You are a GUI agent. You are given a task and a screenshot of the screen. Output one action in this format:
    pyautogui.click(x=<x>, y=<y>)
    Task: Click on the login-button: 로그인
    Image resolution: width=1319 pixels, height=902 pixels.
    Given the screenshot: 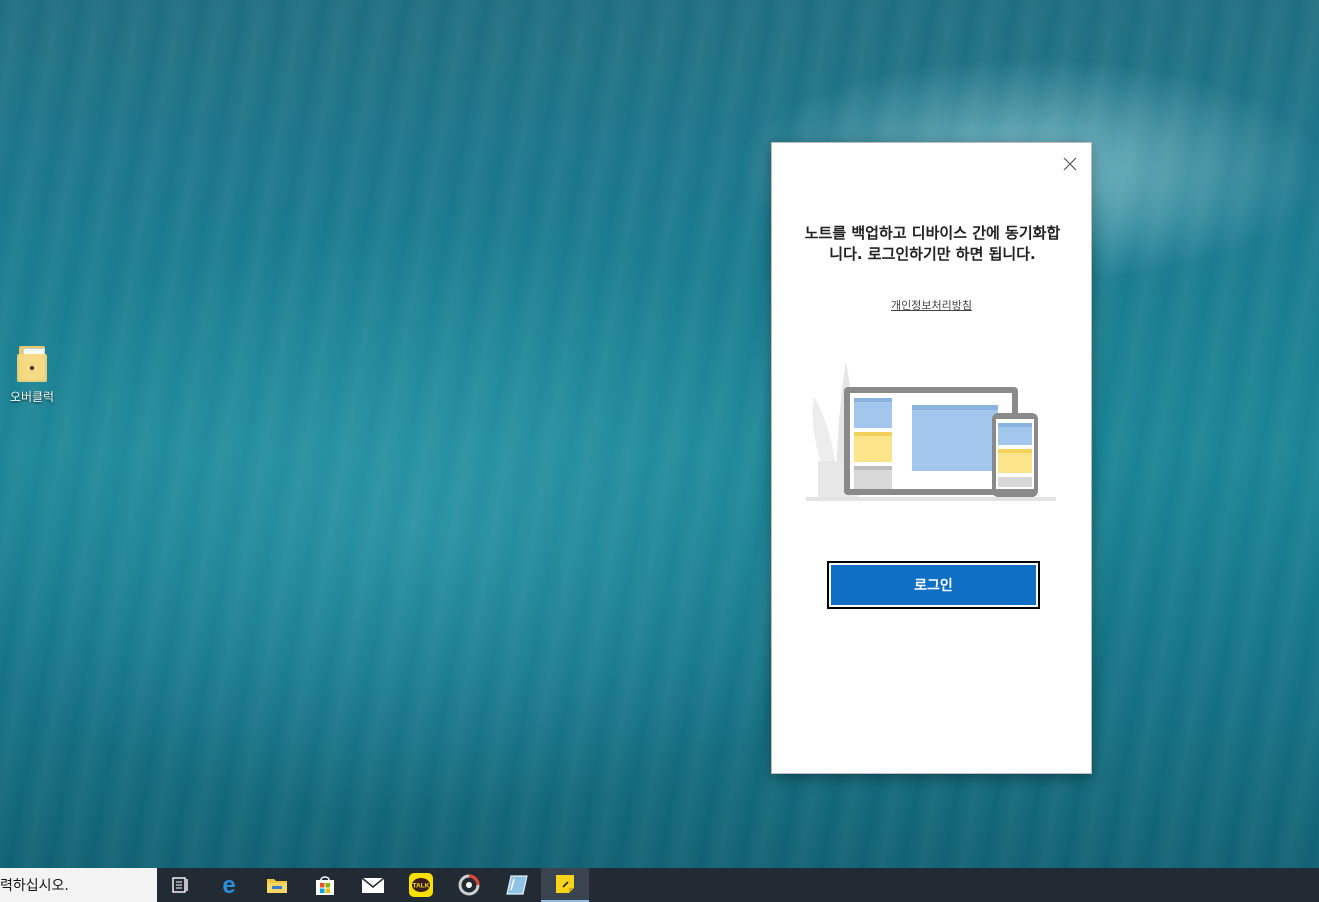 What is the action you would take?
    pyautogui.click(x=933, y=585)
    